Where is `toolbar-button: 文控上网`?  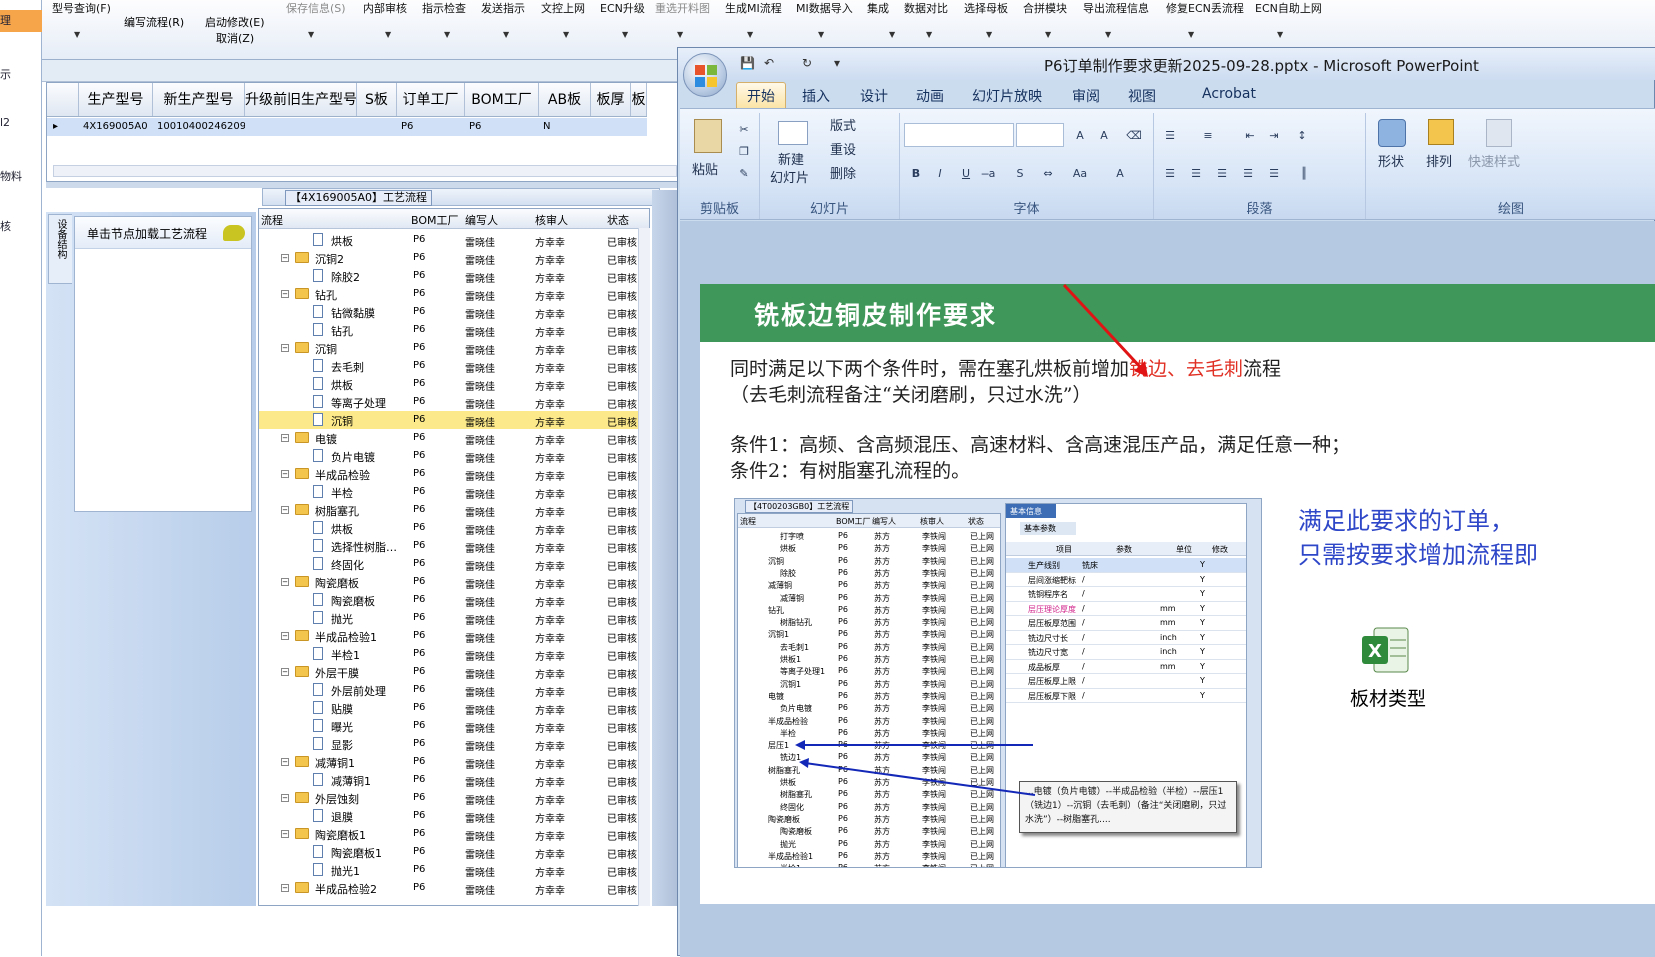
toolbar-button: 文控上网 is located at coordinates (563, 8).